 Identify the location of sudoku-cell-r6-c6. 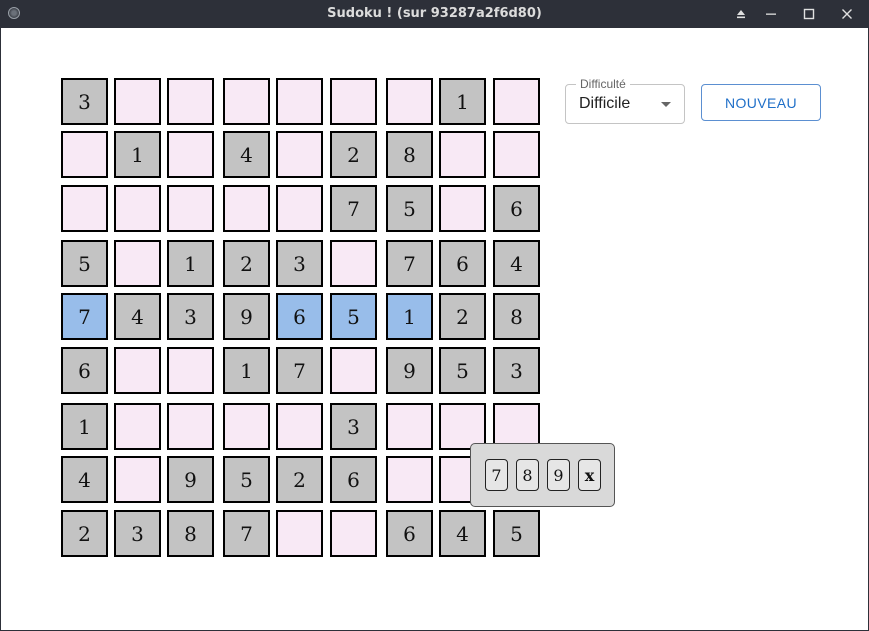
(353, 370).